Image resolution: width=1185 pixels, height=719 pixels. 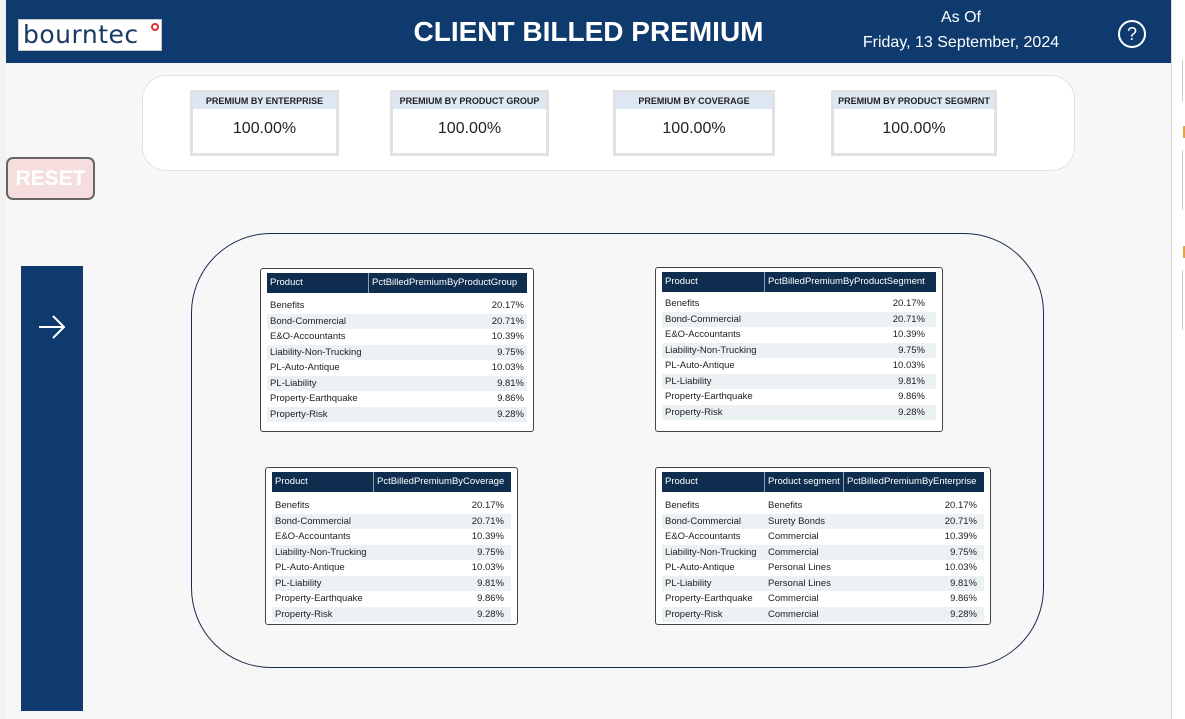 What do you see at coordinates (846, 282) in the screenshot?
I see `column-header-pct: PctBilledPremiumByProductSegment` at bounding box center [846, 282].